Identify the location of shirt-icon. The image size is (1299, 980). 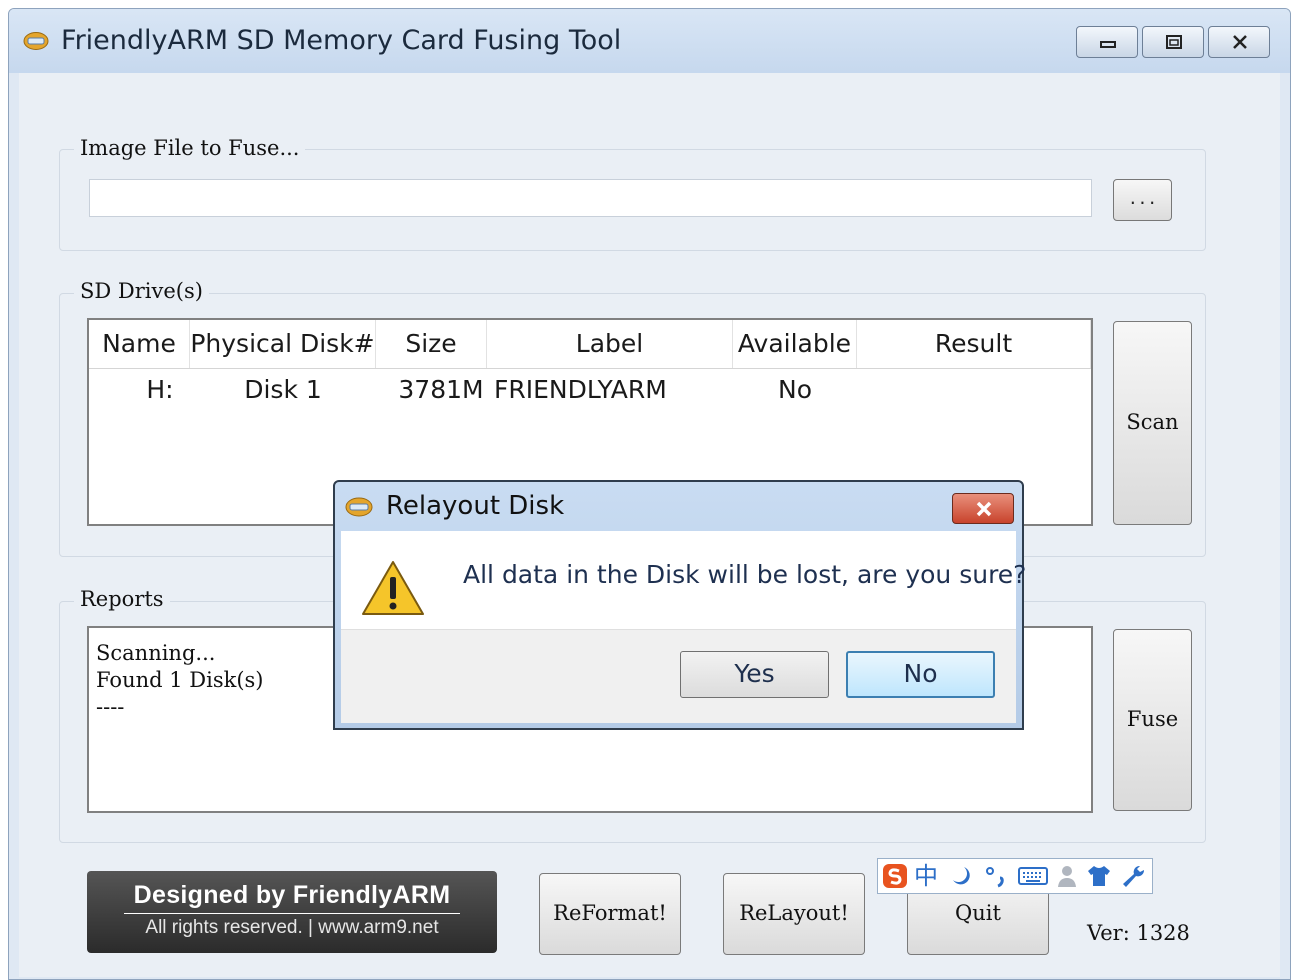
(1099, 876).